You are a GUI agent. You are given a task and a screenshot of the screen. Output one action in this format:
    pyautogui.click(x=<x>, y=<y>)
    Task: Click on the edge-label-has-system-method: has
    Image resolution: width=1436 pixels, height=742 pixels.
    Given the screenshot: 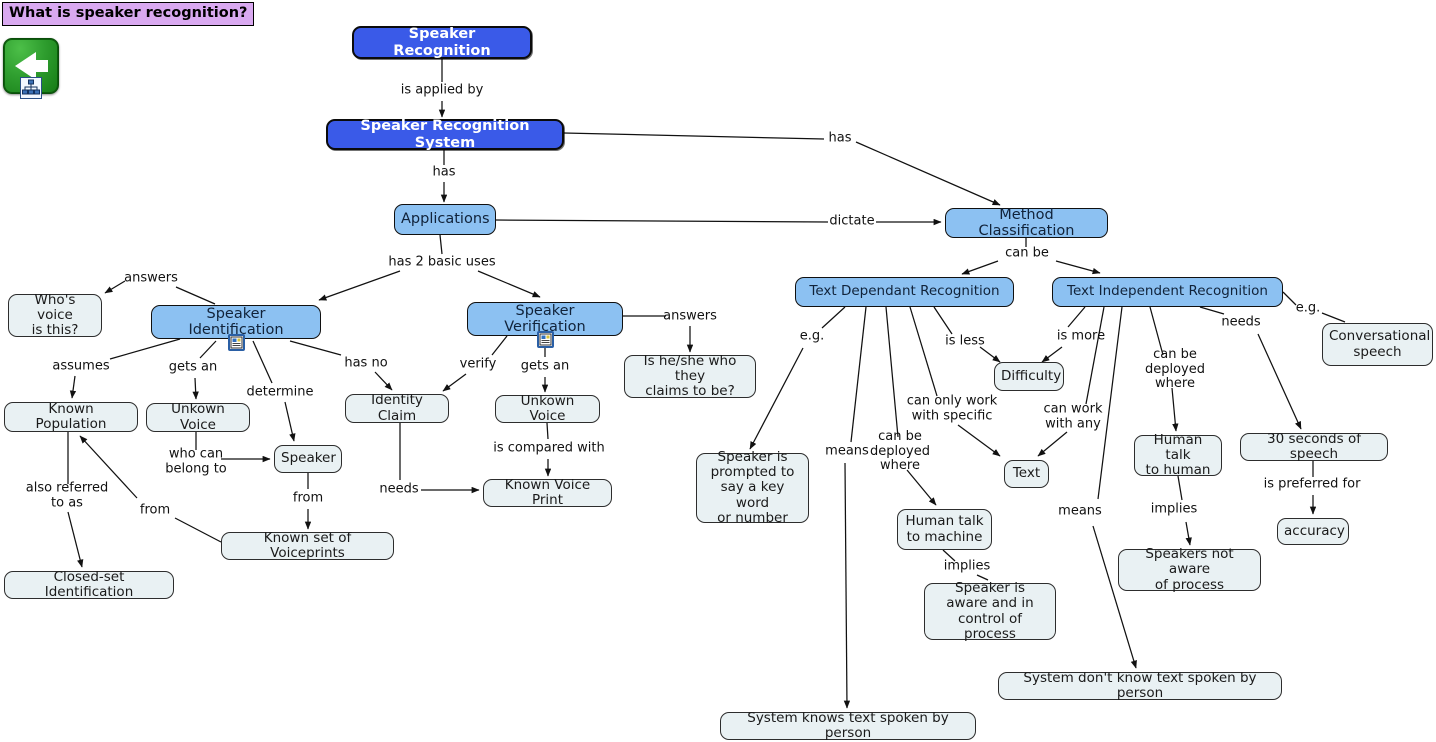 What is the action you would take?
    pyautogui.click(x=840, y=138)
    